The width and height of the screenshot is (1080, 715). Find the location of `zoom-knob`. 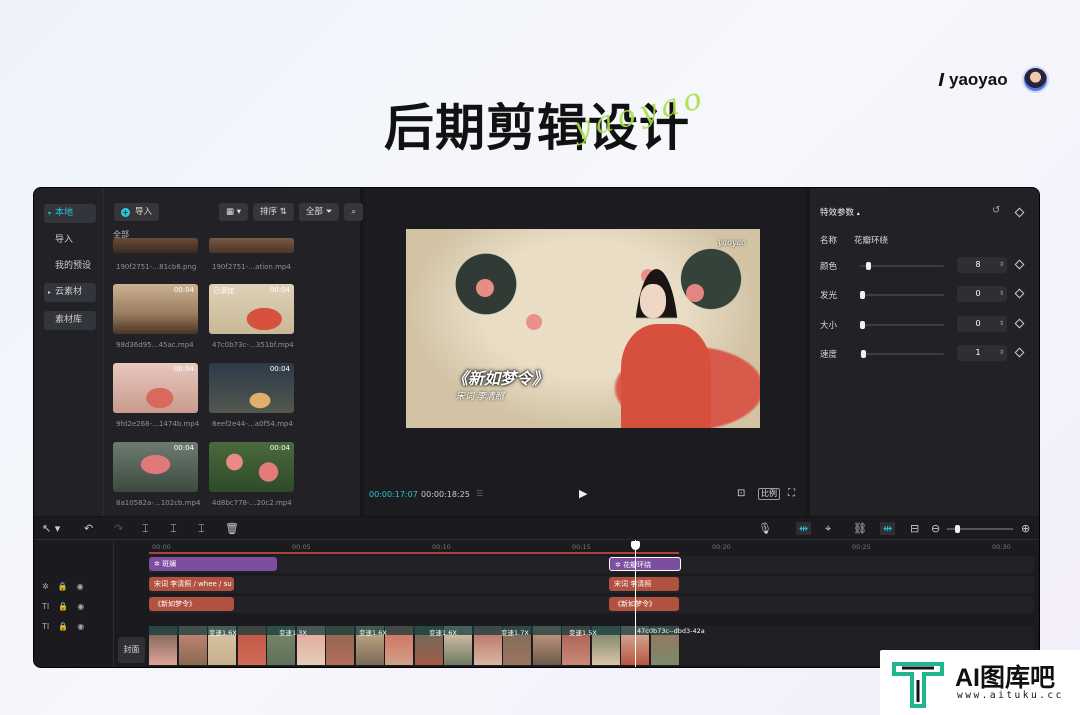

zoom-knob is located at coordinates (957, 529).